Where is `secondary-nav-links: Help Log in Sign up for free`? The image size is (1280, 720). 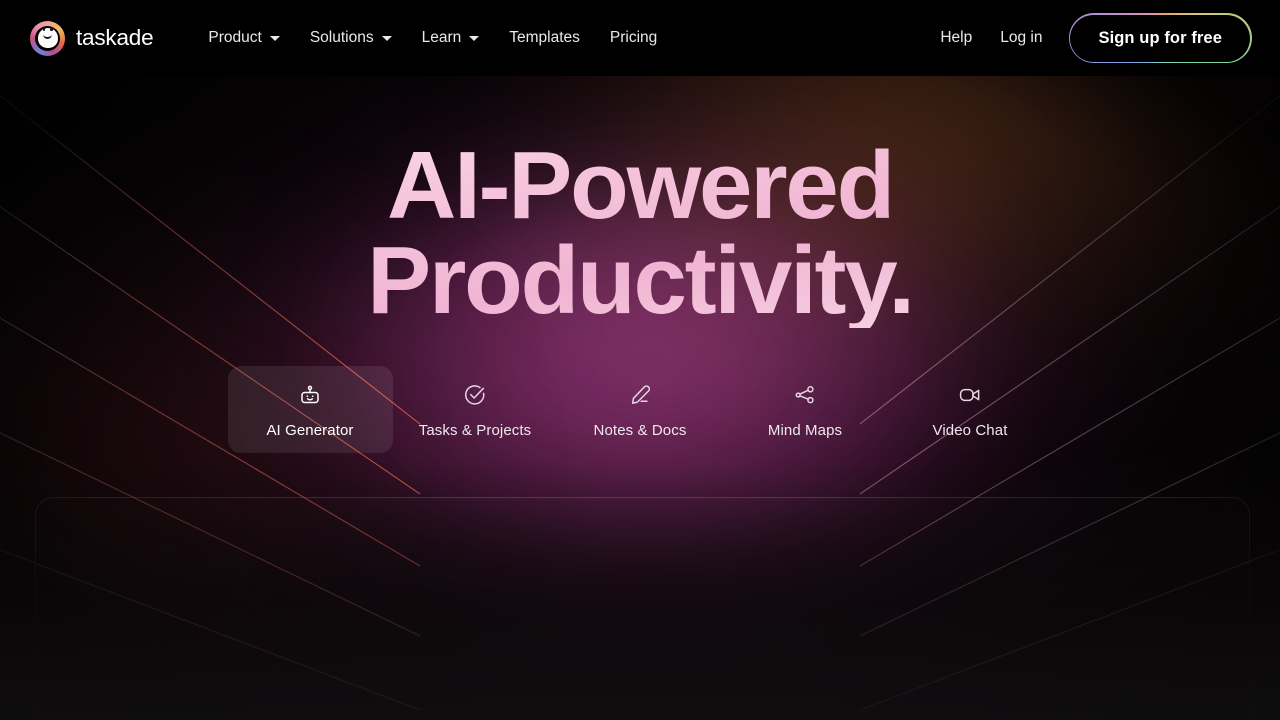 secondary-nav-links: Help Log in Sign up for free is located at coordinates (1089, 38).